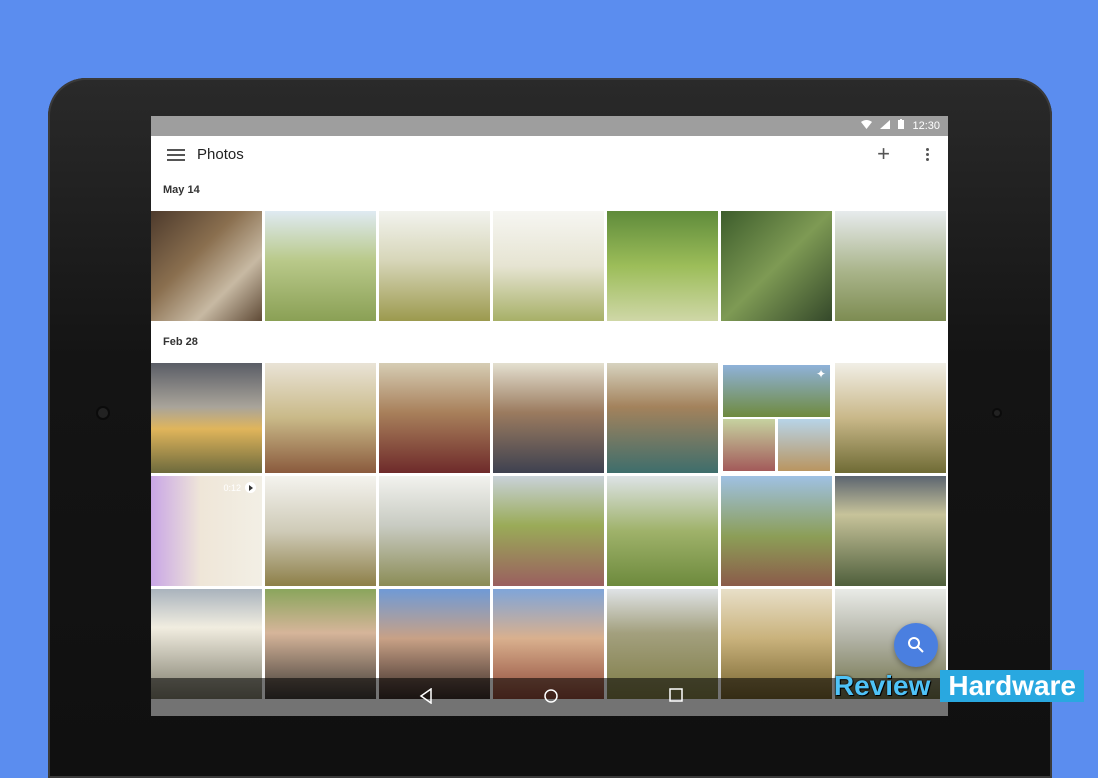 The image size is (1098, 778). I want to click on back-icon, so click(426, 698).